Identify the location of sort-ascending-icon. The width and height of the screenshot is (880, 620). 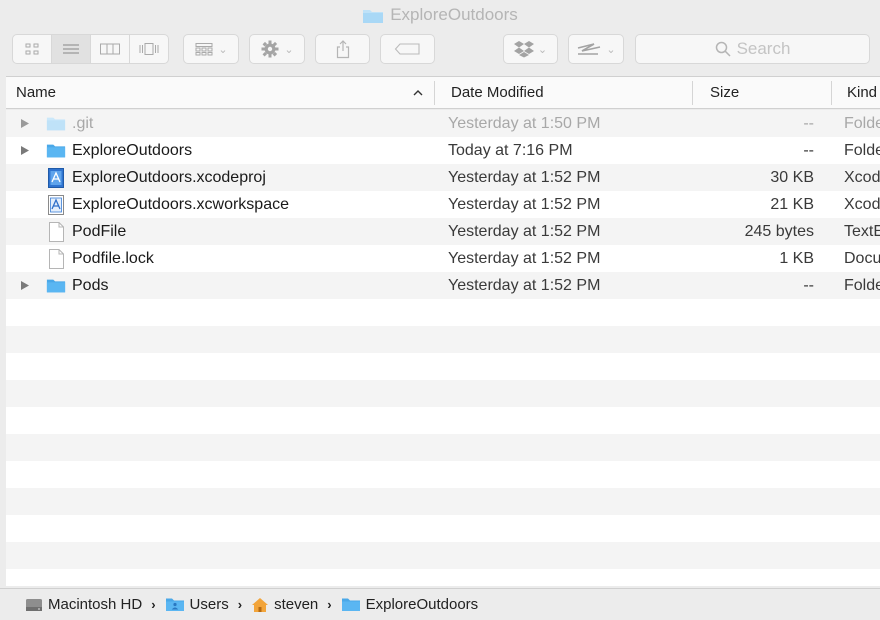
(418, 93).